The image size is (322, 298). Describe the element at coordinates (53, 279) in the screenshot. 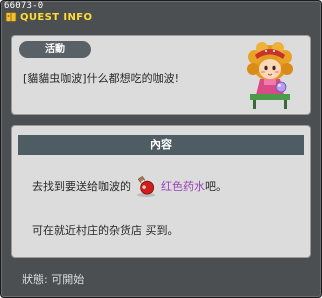

I see `quest-status: 狀態: 可開始` at that location.